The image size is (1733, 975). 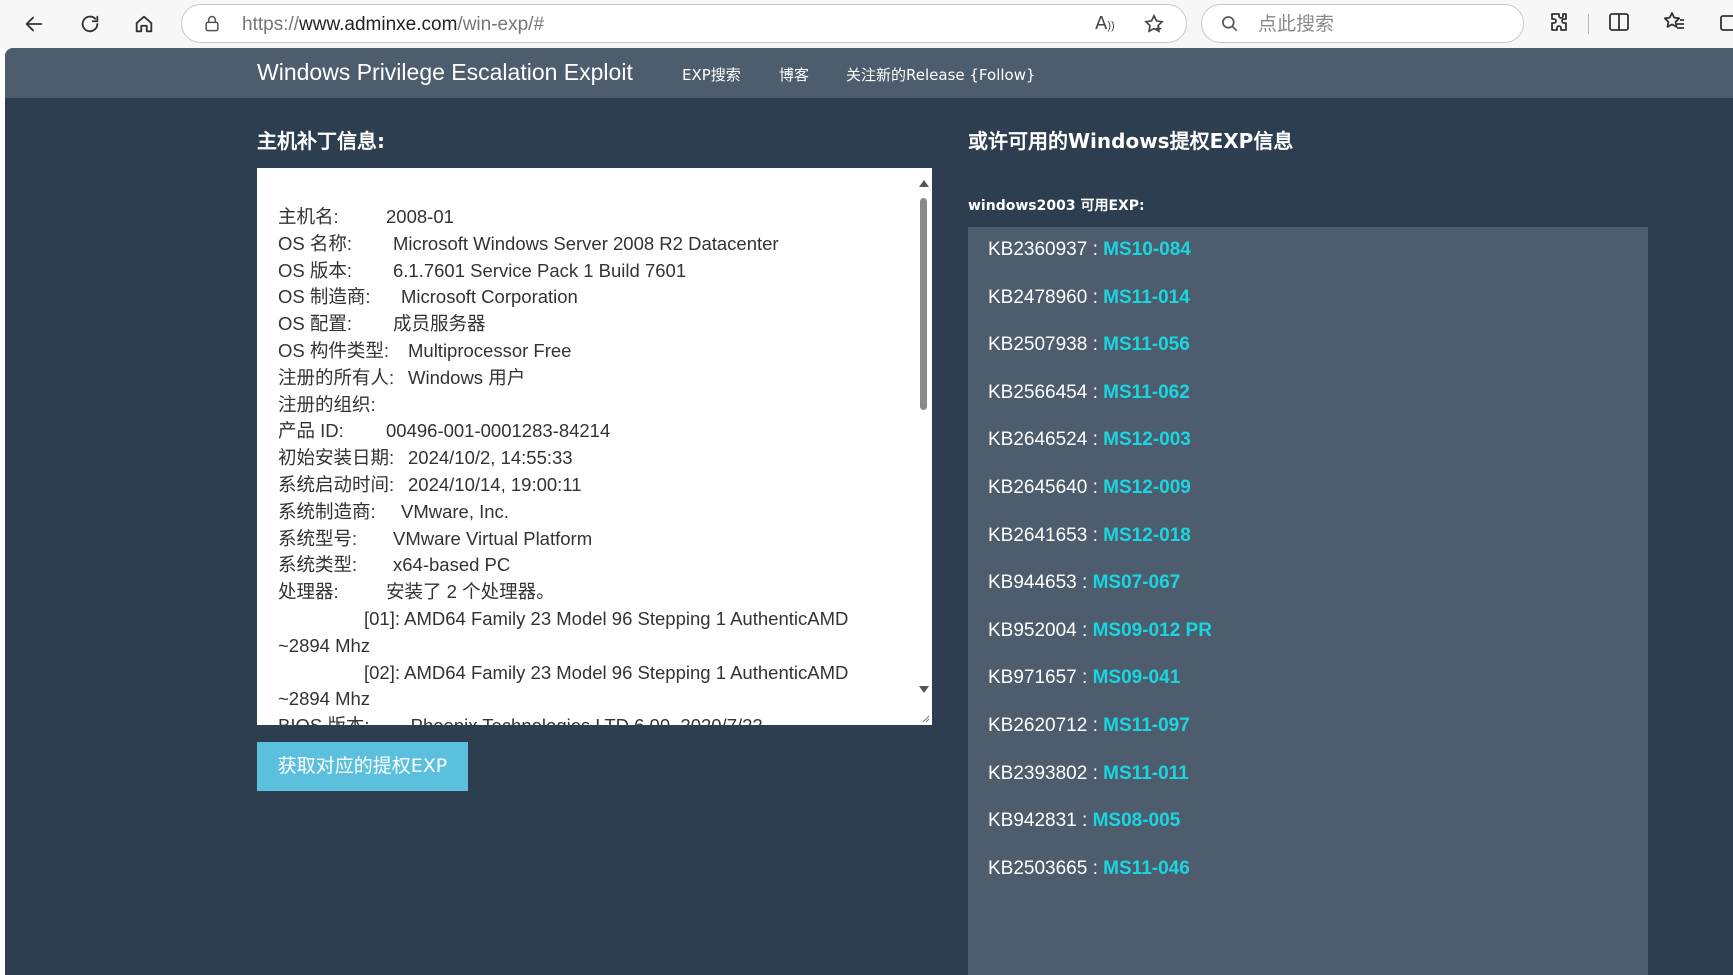 What do you see at coordinates (1147, 249) in the screenshot?
I see `ms-bulletin-link: MS10-084` at bounding box center [1147, 249].